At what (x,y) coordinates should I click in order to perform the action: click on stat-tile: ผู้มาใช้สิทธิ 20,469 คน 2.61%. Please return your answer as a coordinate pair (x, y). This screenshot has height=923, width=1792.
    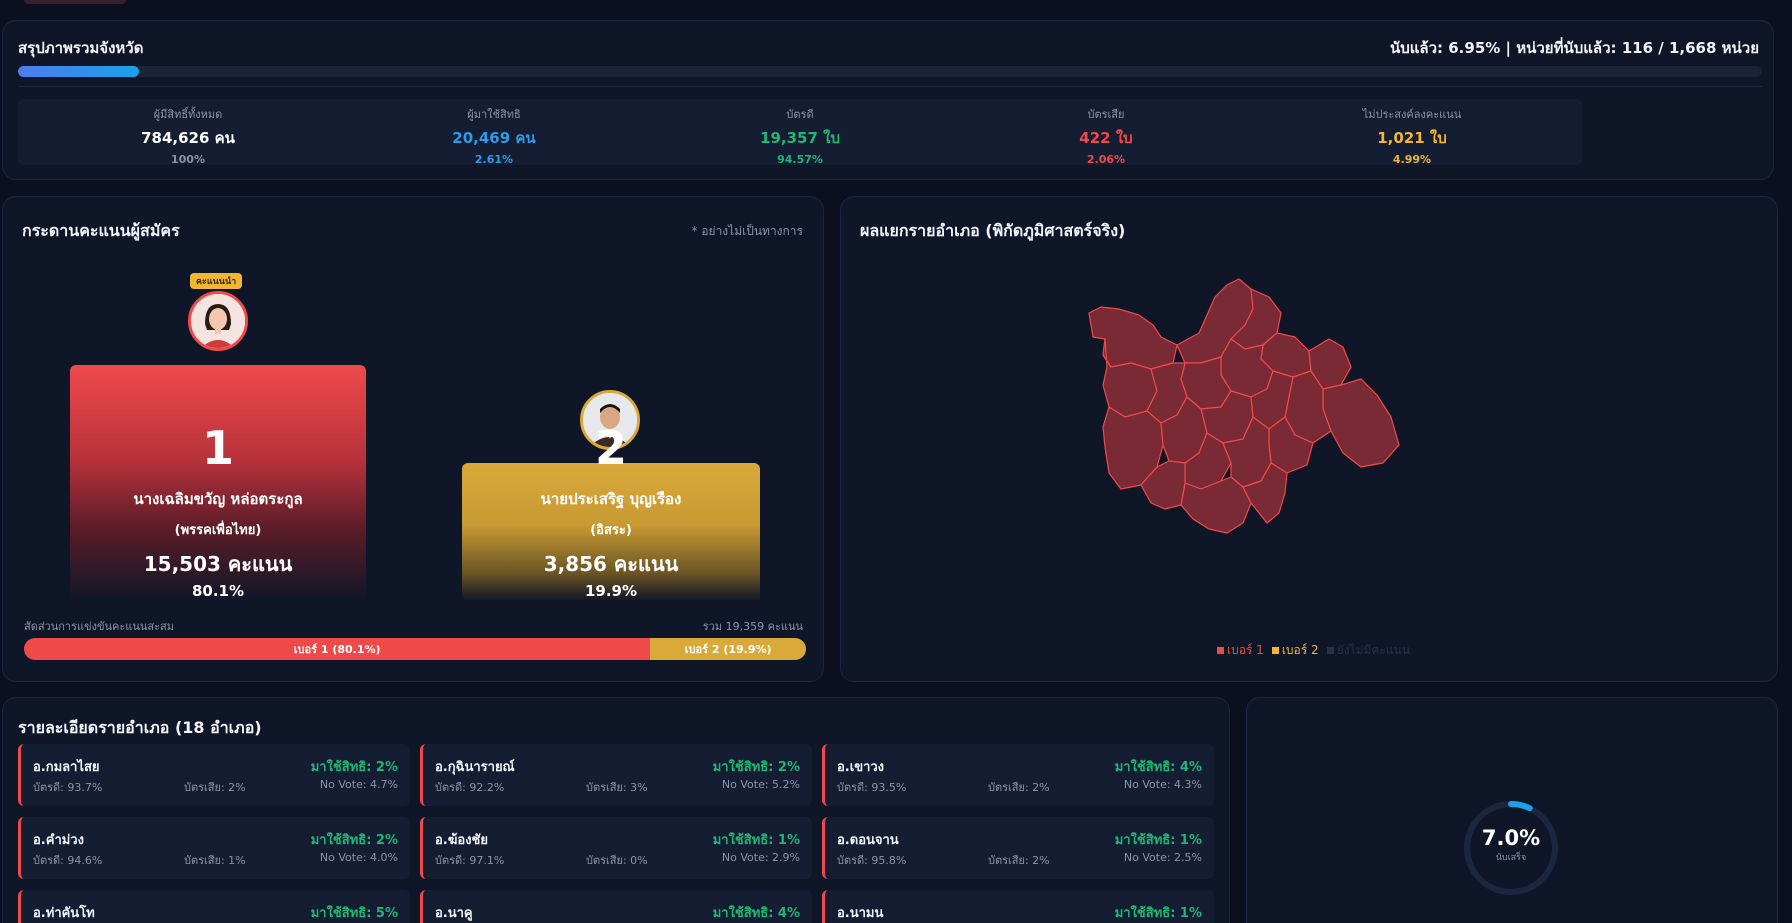
    Looking at the image, I should click on (494, 132).